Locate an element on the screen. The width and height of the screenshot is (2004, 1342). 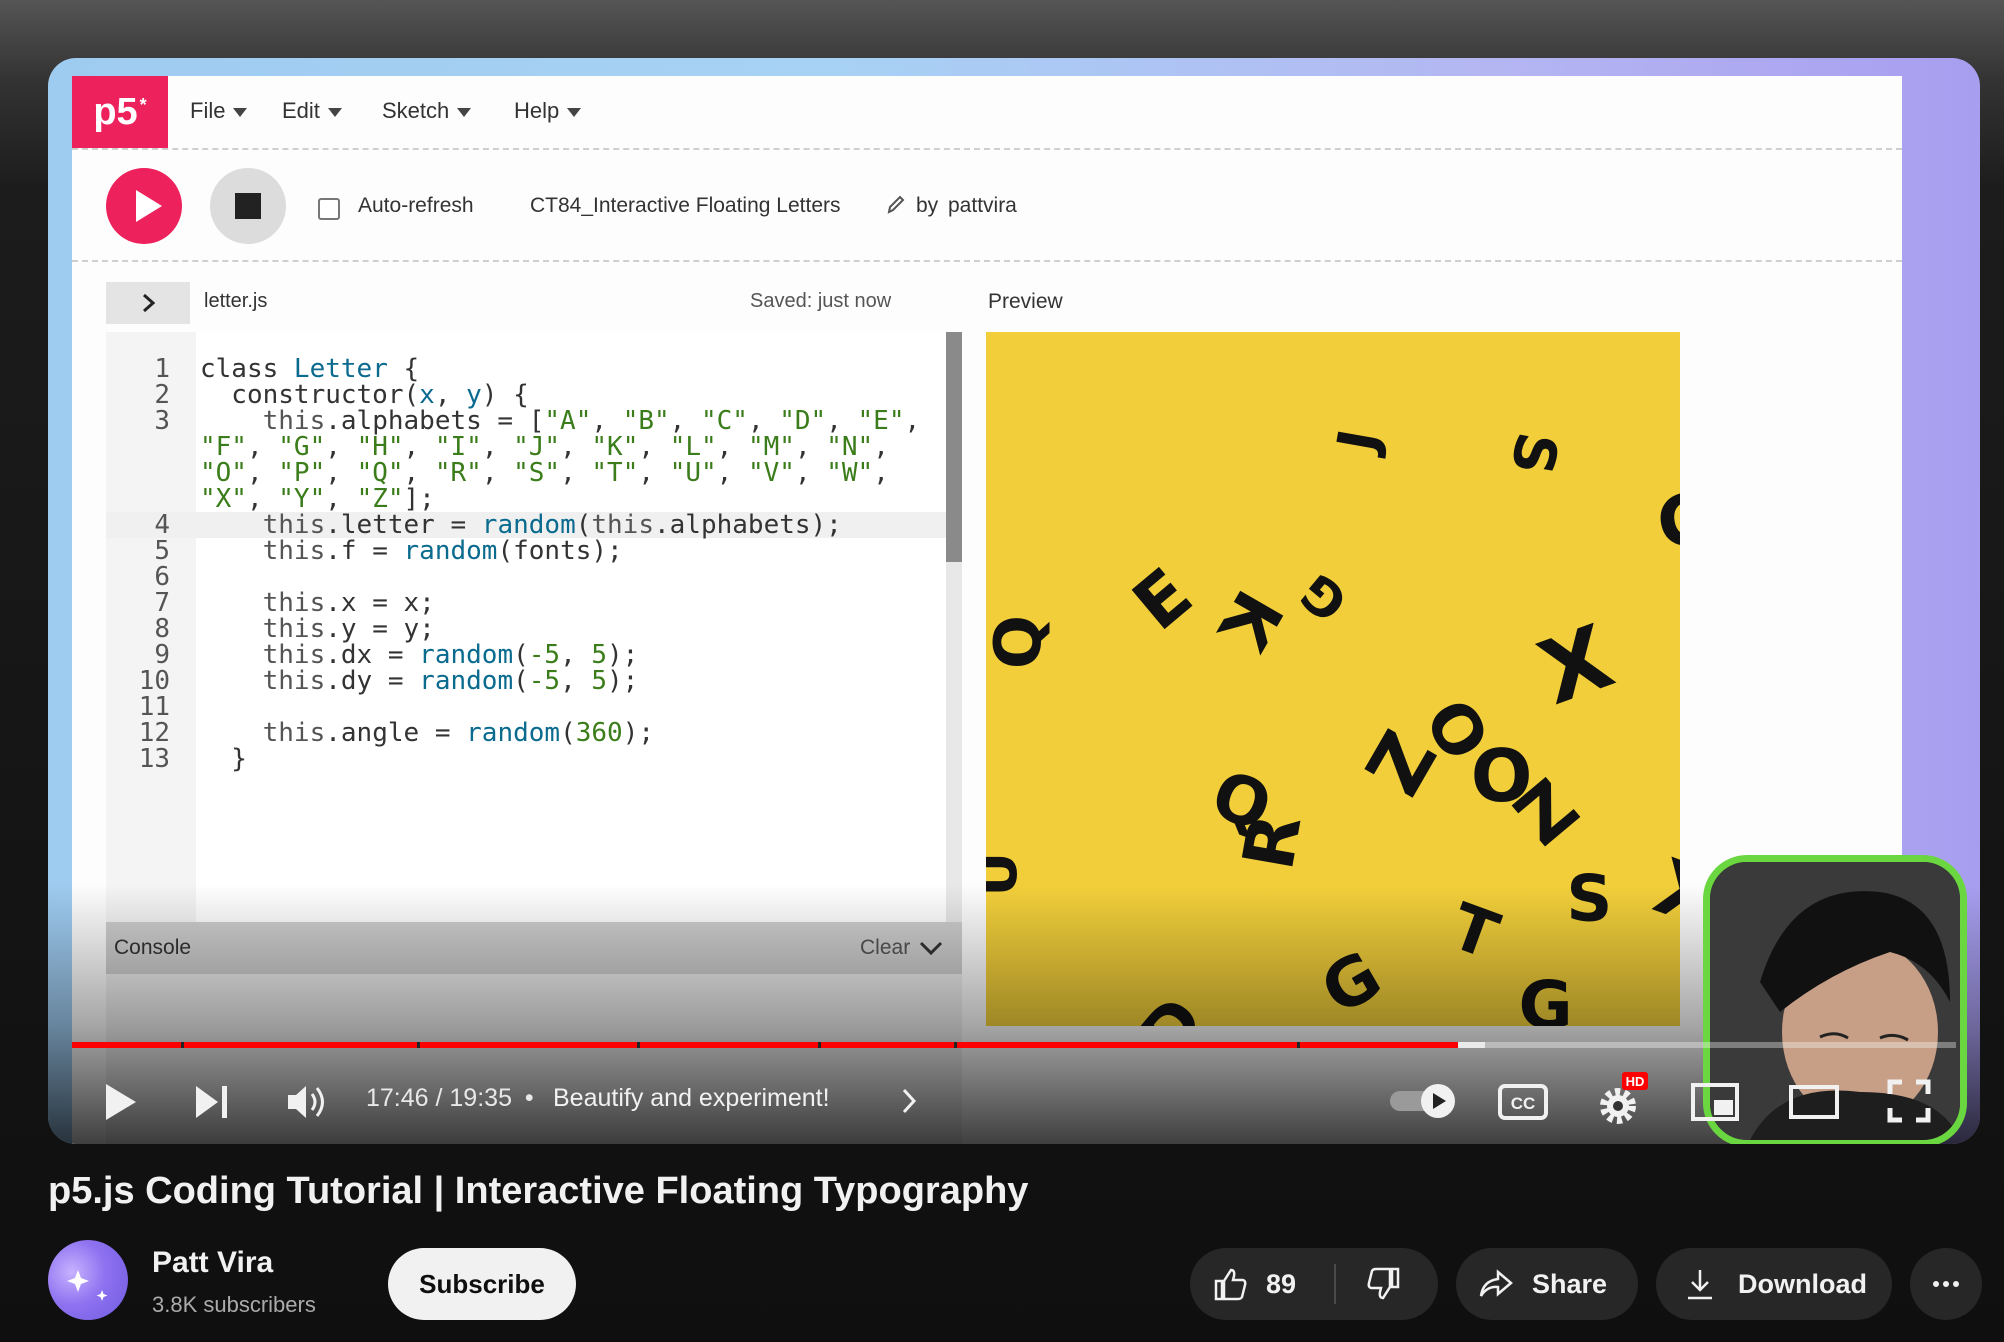
chapter-title: Beautify and experiment! is located at coordinates (691, 1098).